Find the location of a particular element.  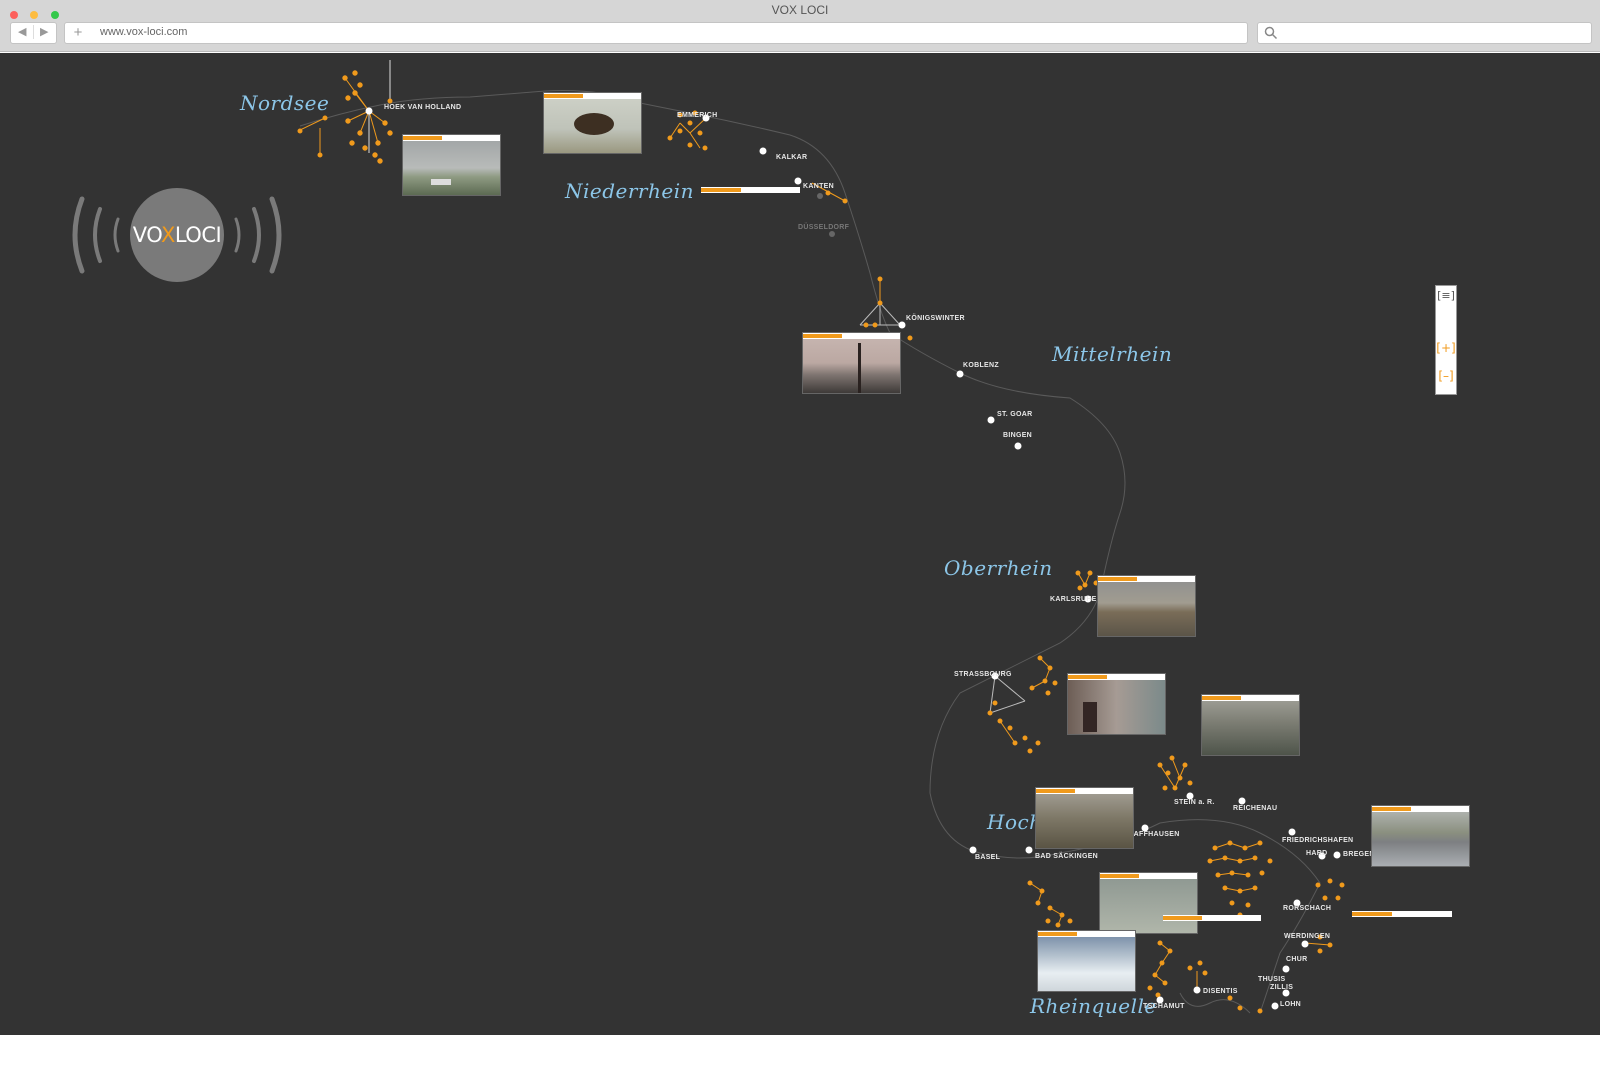

vox-loci-logo: VOXLOCI is located at coordinates (177, 235).